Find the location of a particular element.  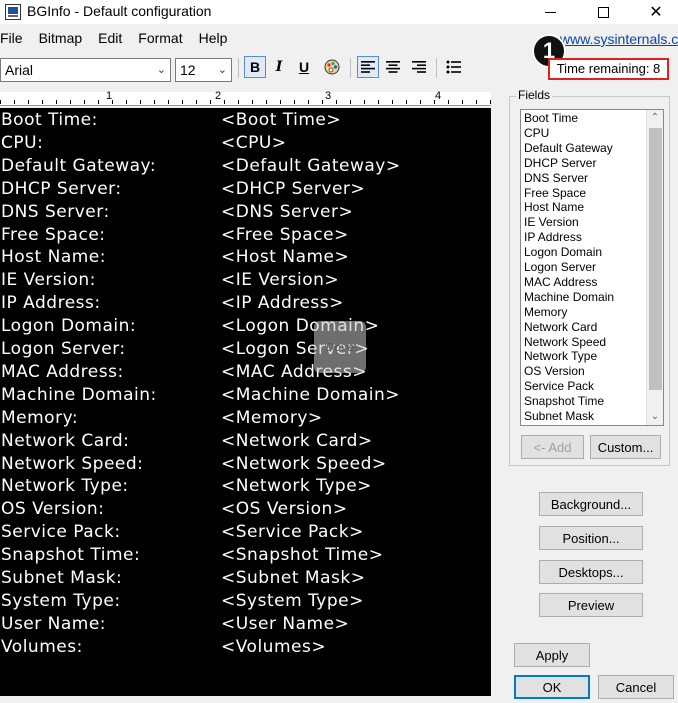

fields-list-item: Logon Domain is located at coordinates (563, 252).